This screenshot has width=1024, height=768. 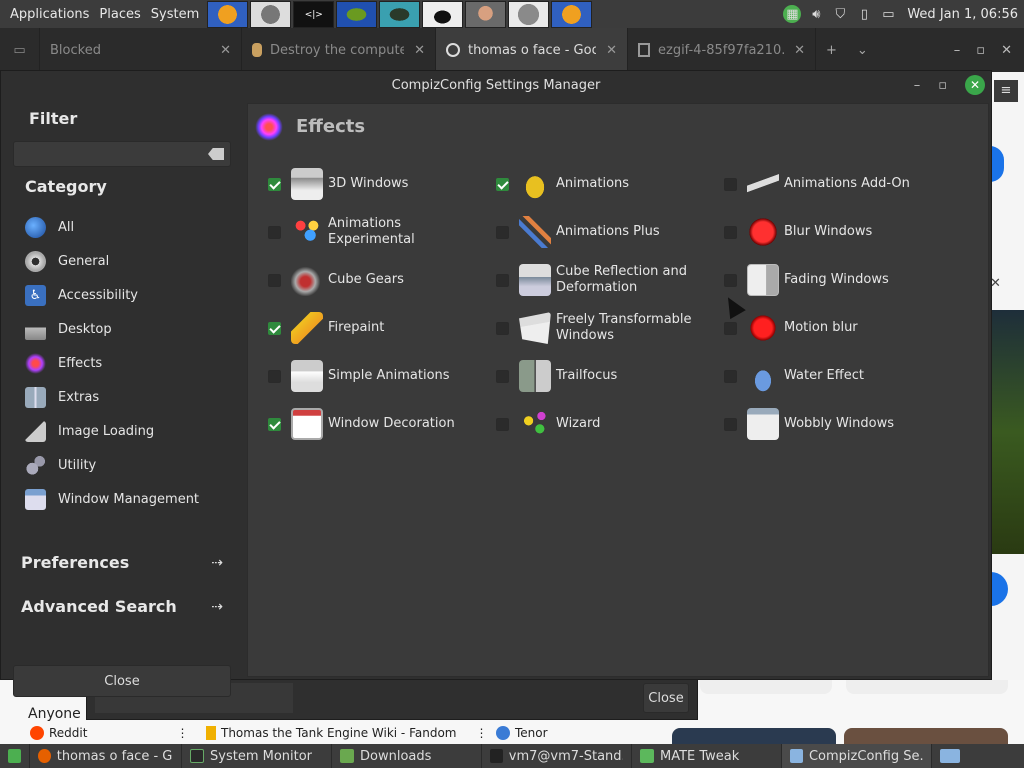 I want to click on plugin-label: Animations Experimental, so click(x=408, y=232).